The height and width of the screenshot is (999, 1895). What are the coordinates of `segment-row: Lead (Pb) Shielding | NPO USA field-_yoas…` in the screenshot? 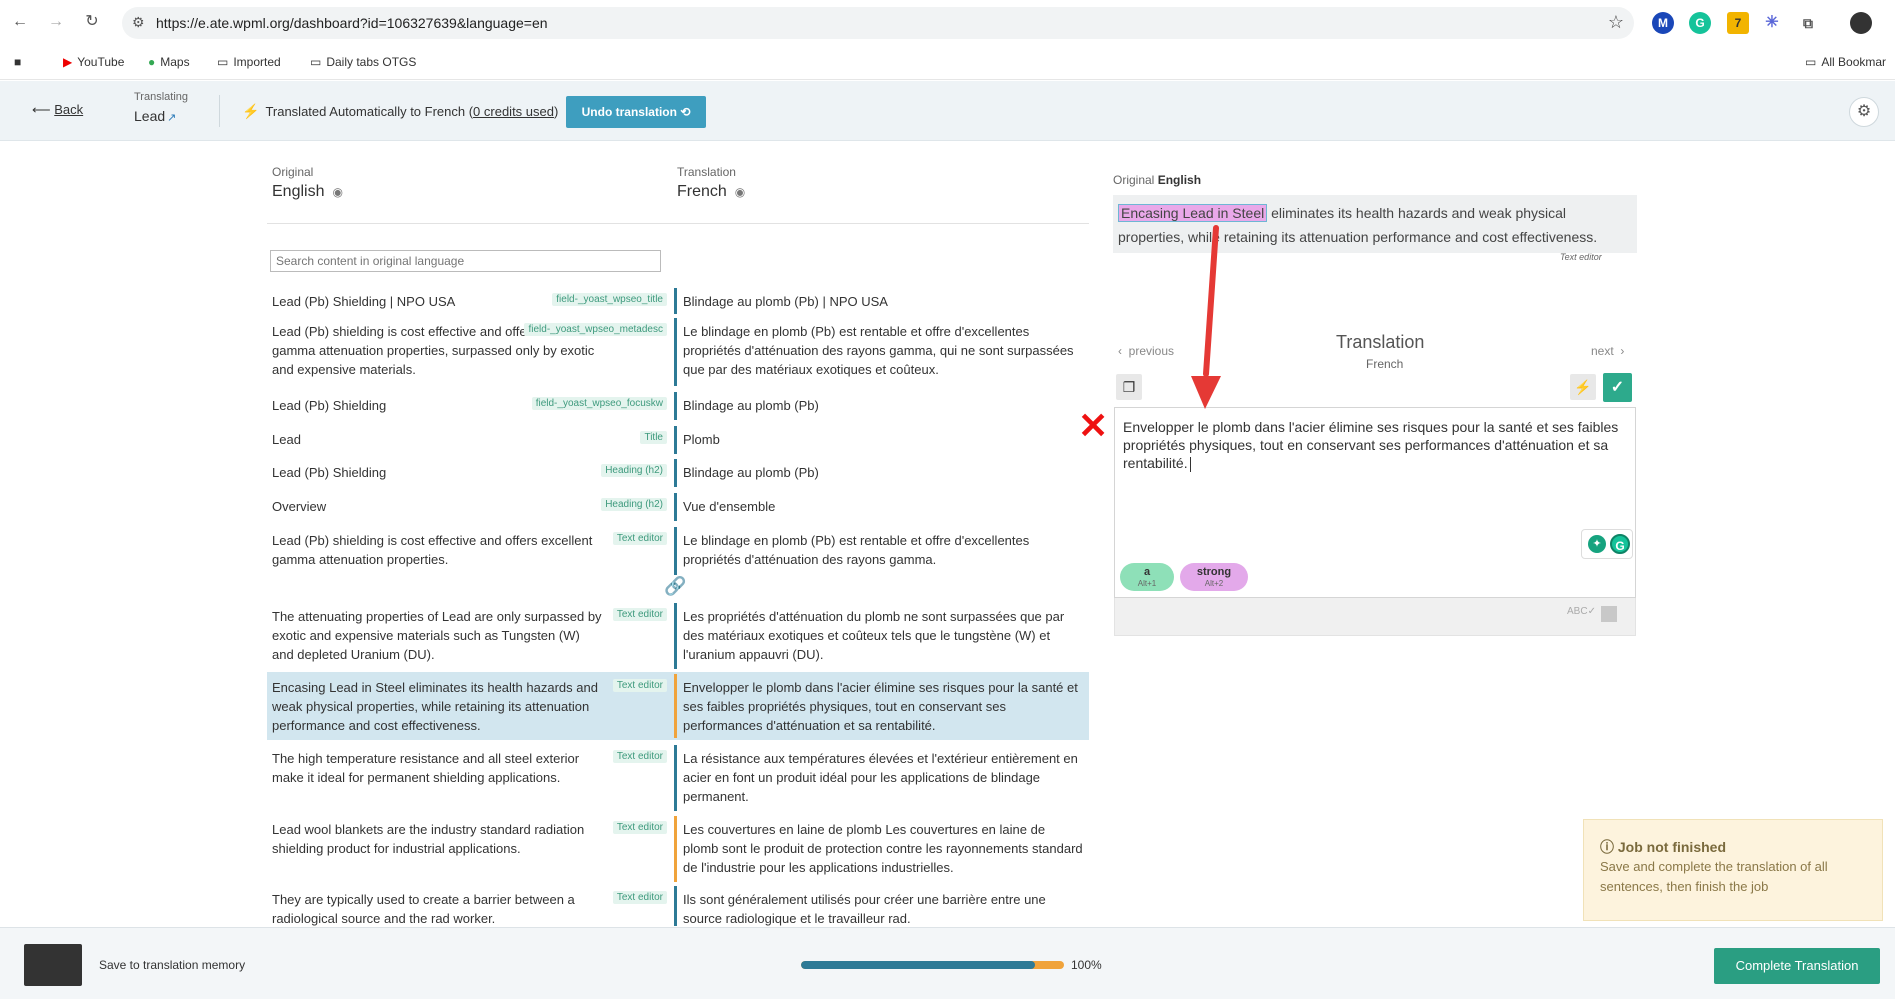 It's located at (678, 301).